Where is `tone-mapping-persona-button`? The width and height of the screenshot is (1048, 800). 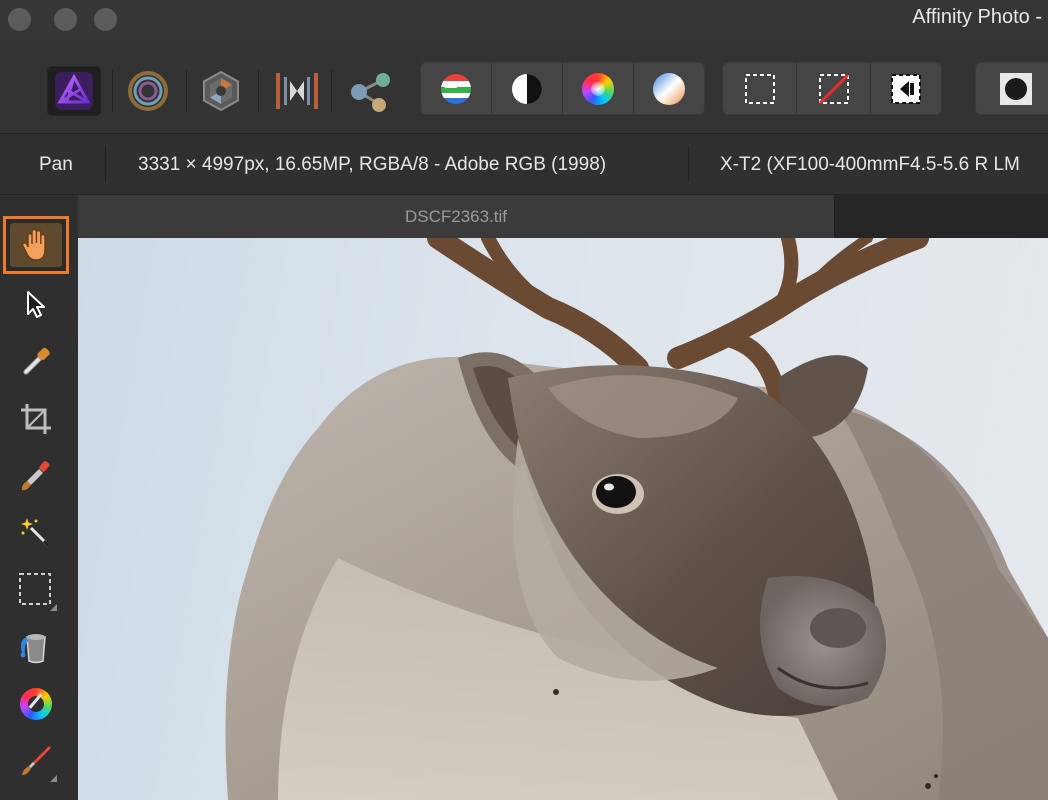
tone-mapping-persona-button is located at coordinates (297, 91).